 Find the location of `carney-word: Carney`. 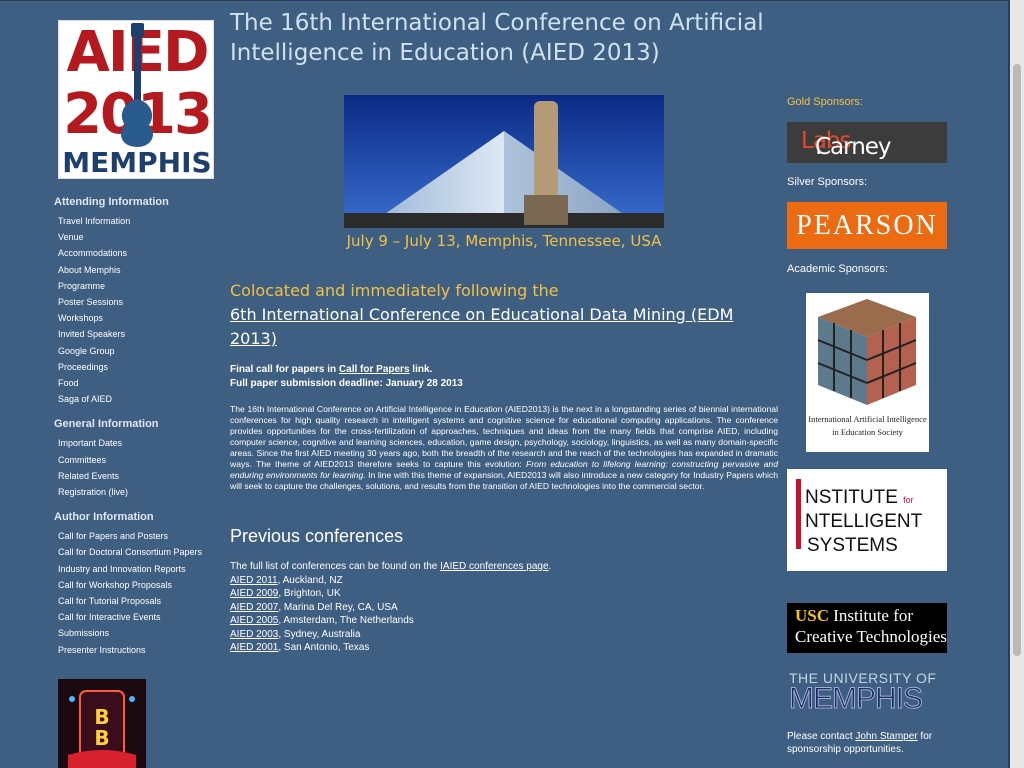

carney-word: Carney is located at coordinates (853, 147).